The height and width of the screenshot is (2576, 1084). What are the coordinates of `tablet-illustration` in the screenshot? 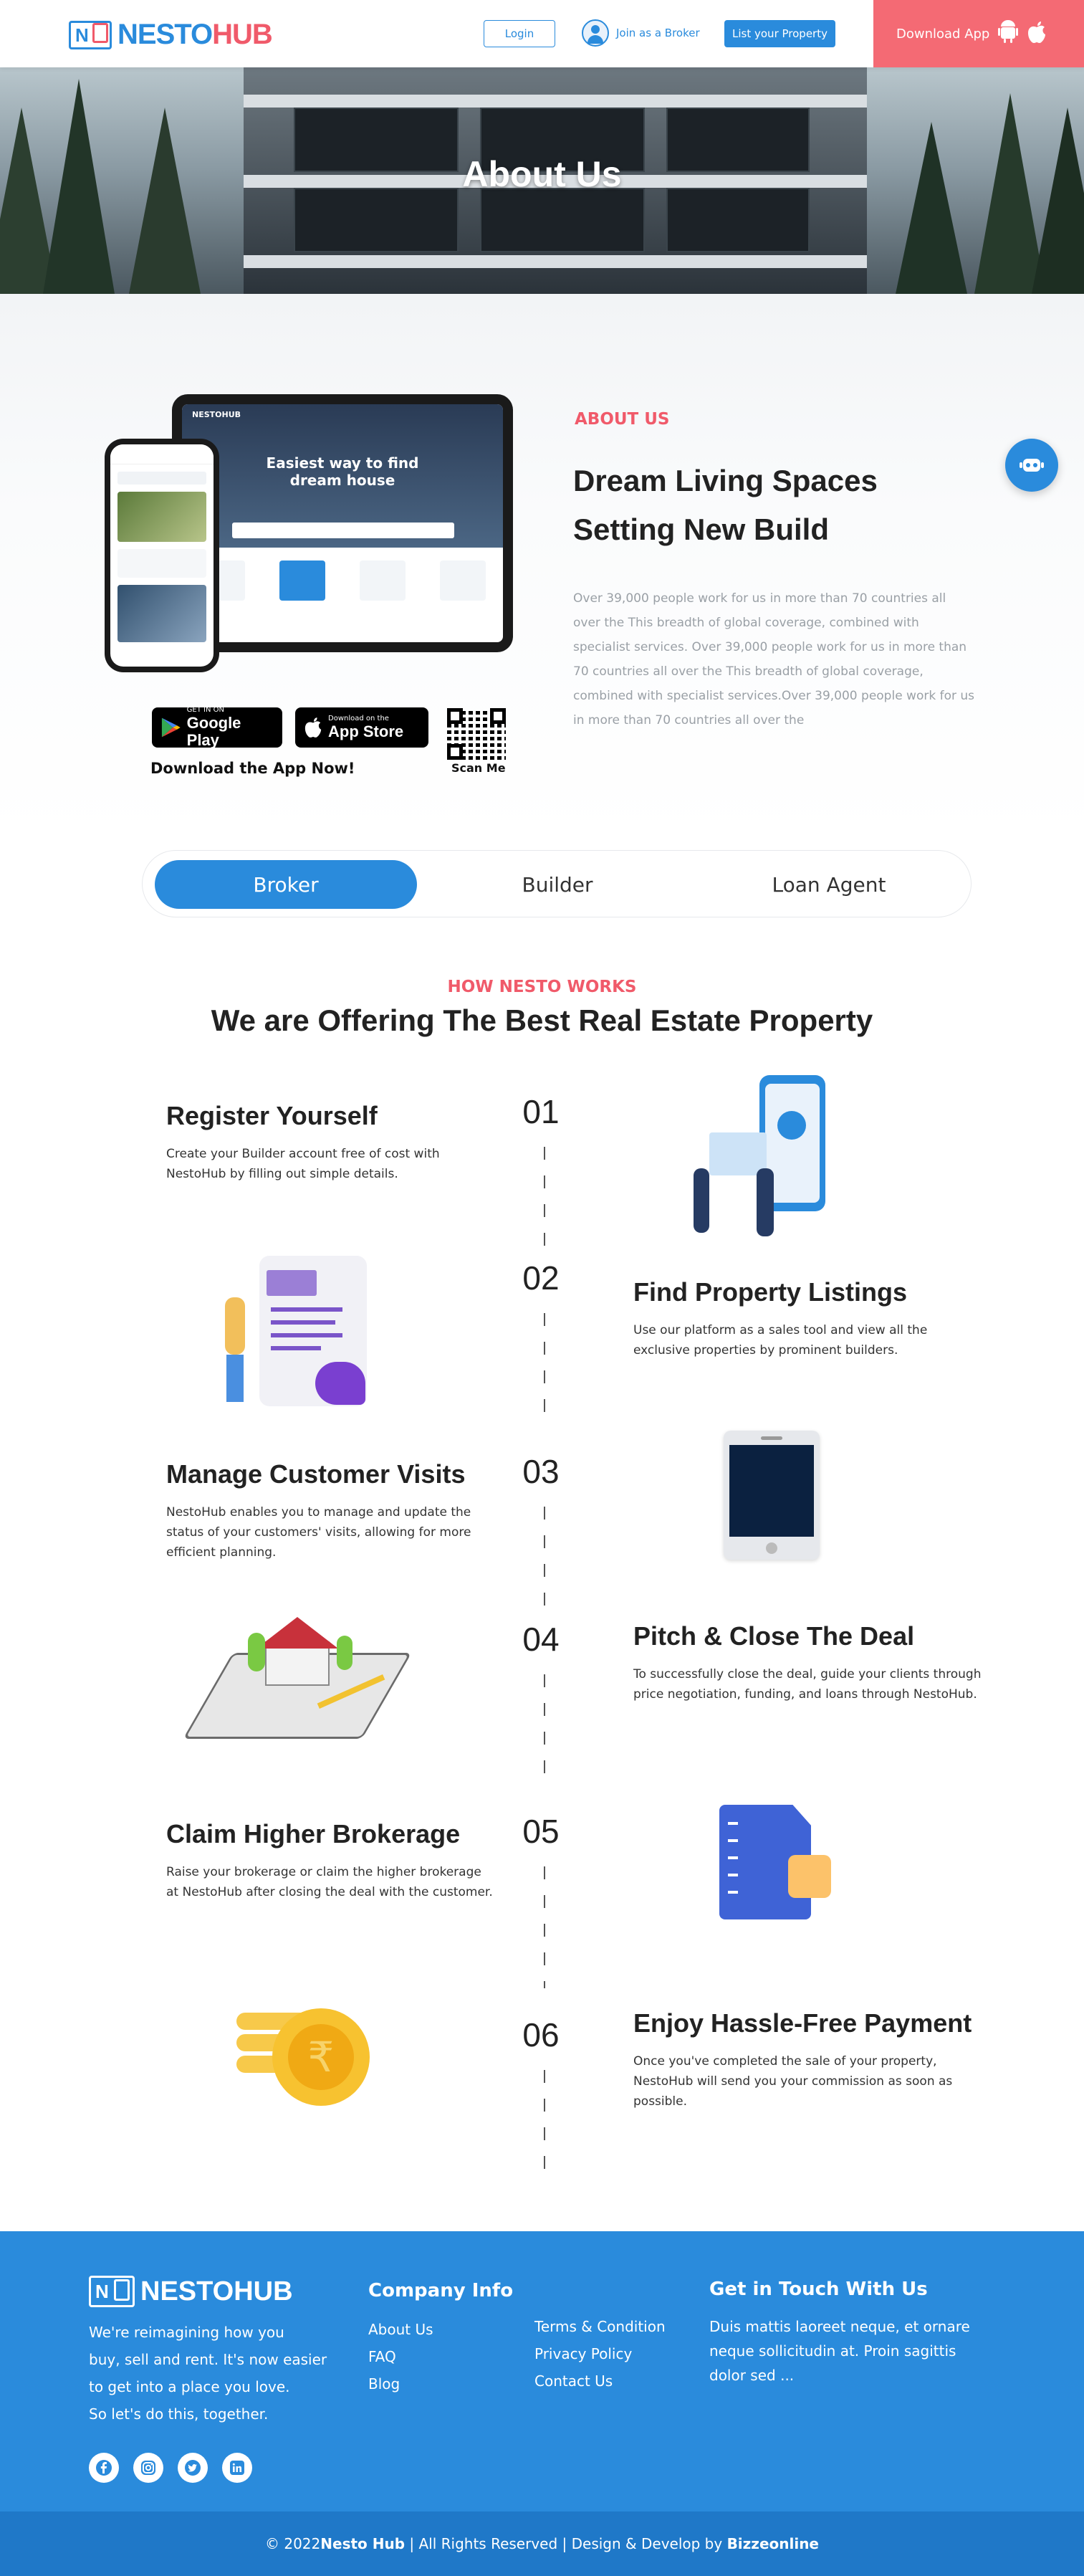 It's located at (772, 1495).